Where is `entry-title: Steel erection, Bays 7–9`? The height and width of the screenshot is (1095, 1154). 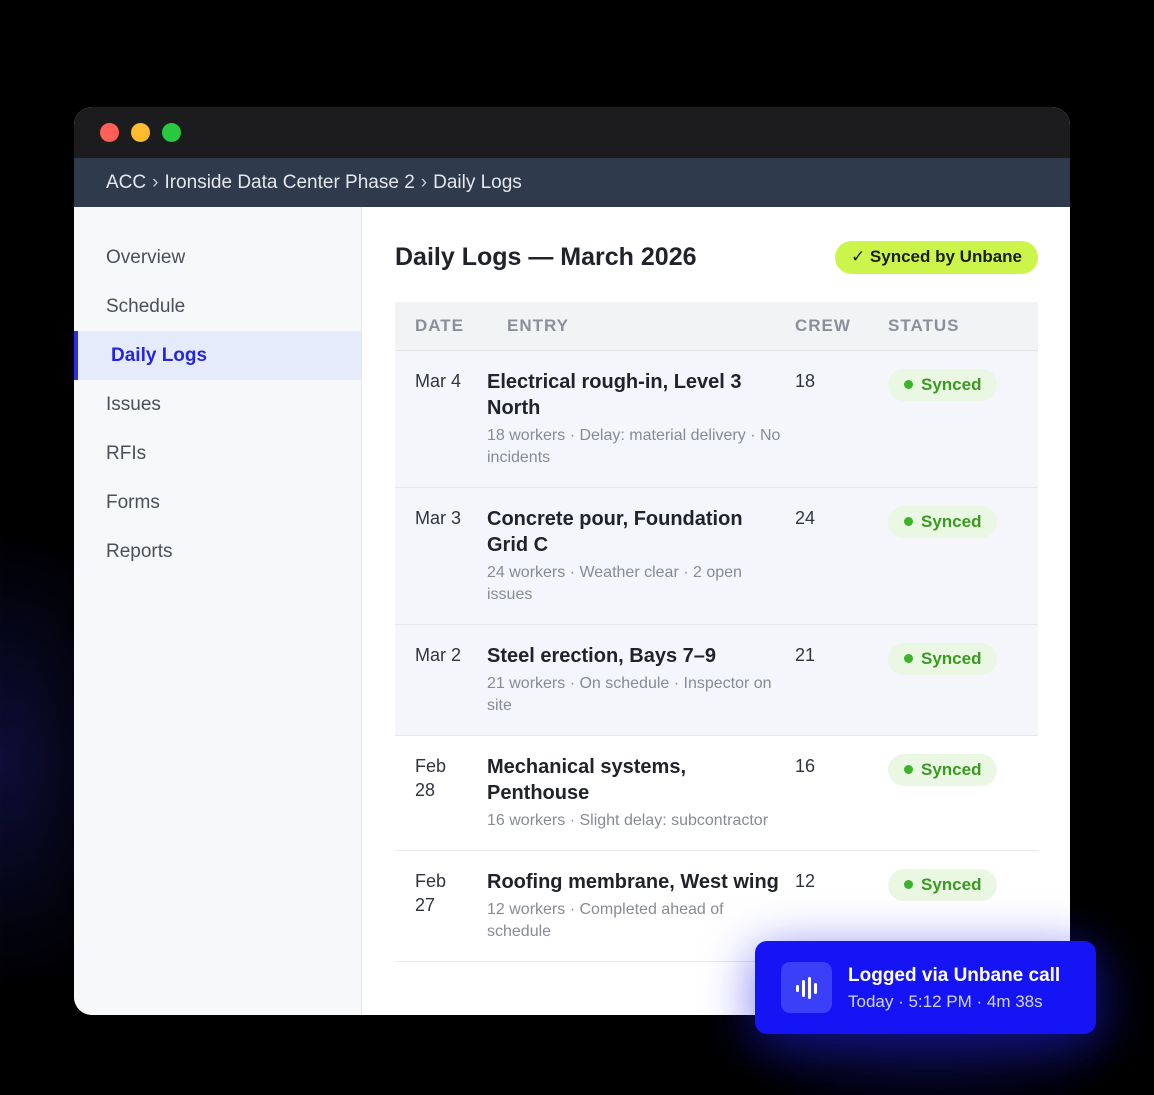
entry-title: Steel erection, Bays 7–9 is located at coordinates (638, 656).